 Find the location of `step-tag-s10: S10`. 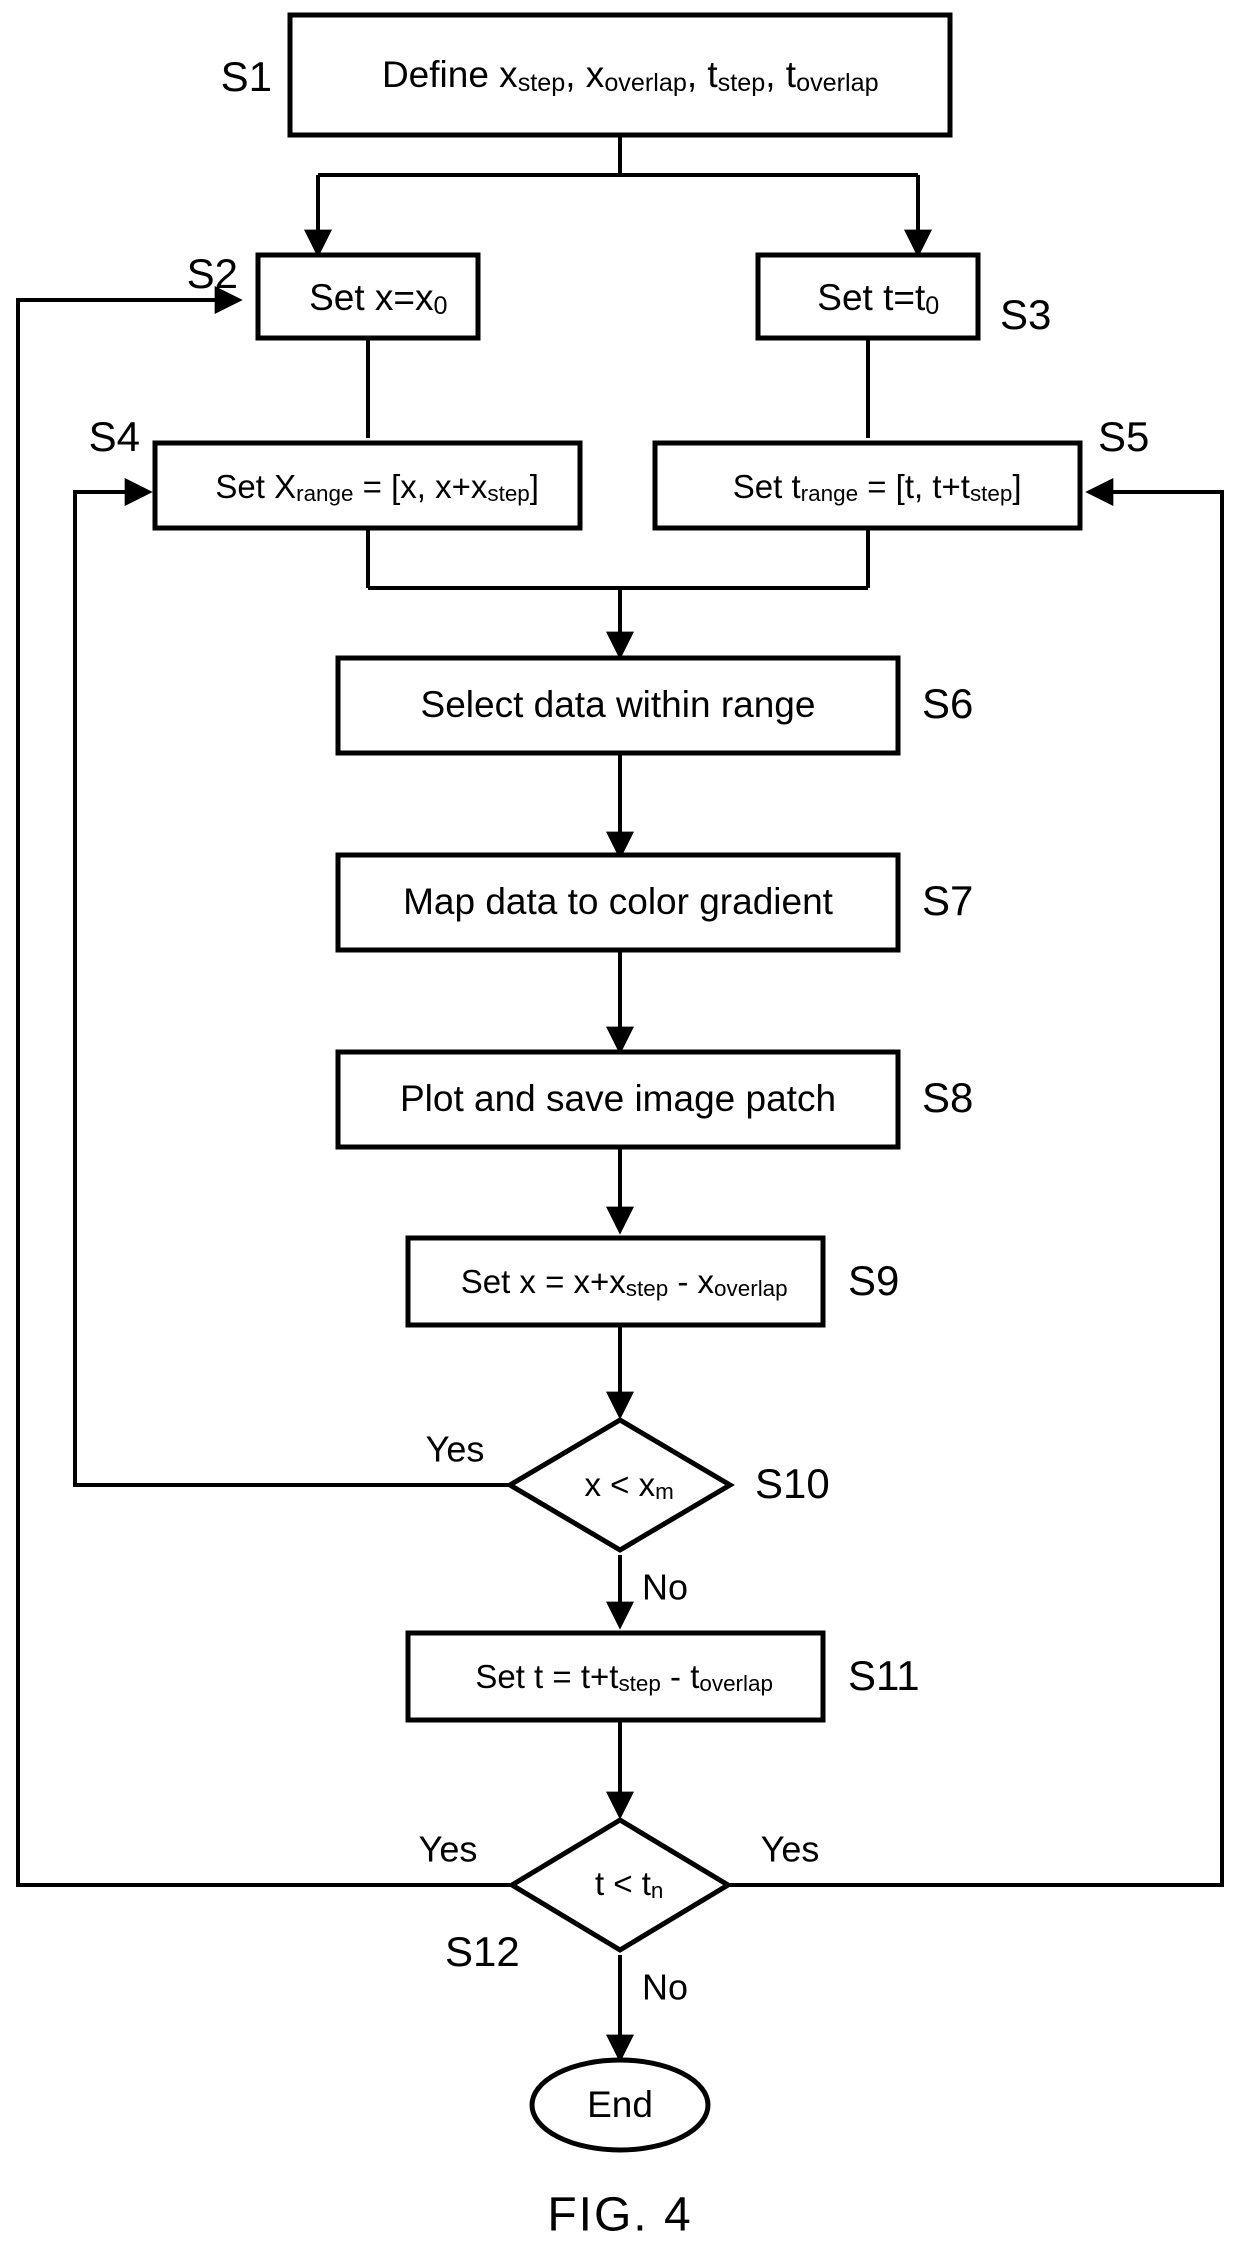

step-tag-s10: S10 is located at coordinates (792, 1483).